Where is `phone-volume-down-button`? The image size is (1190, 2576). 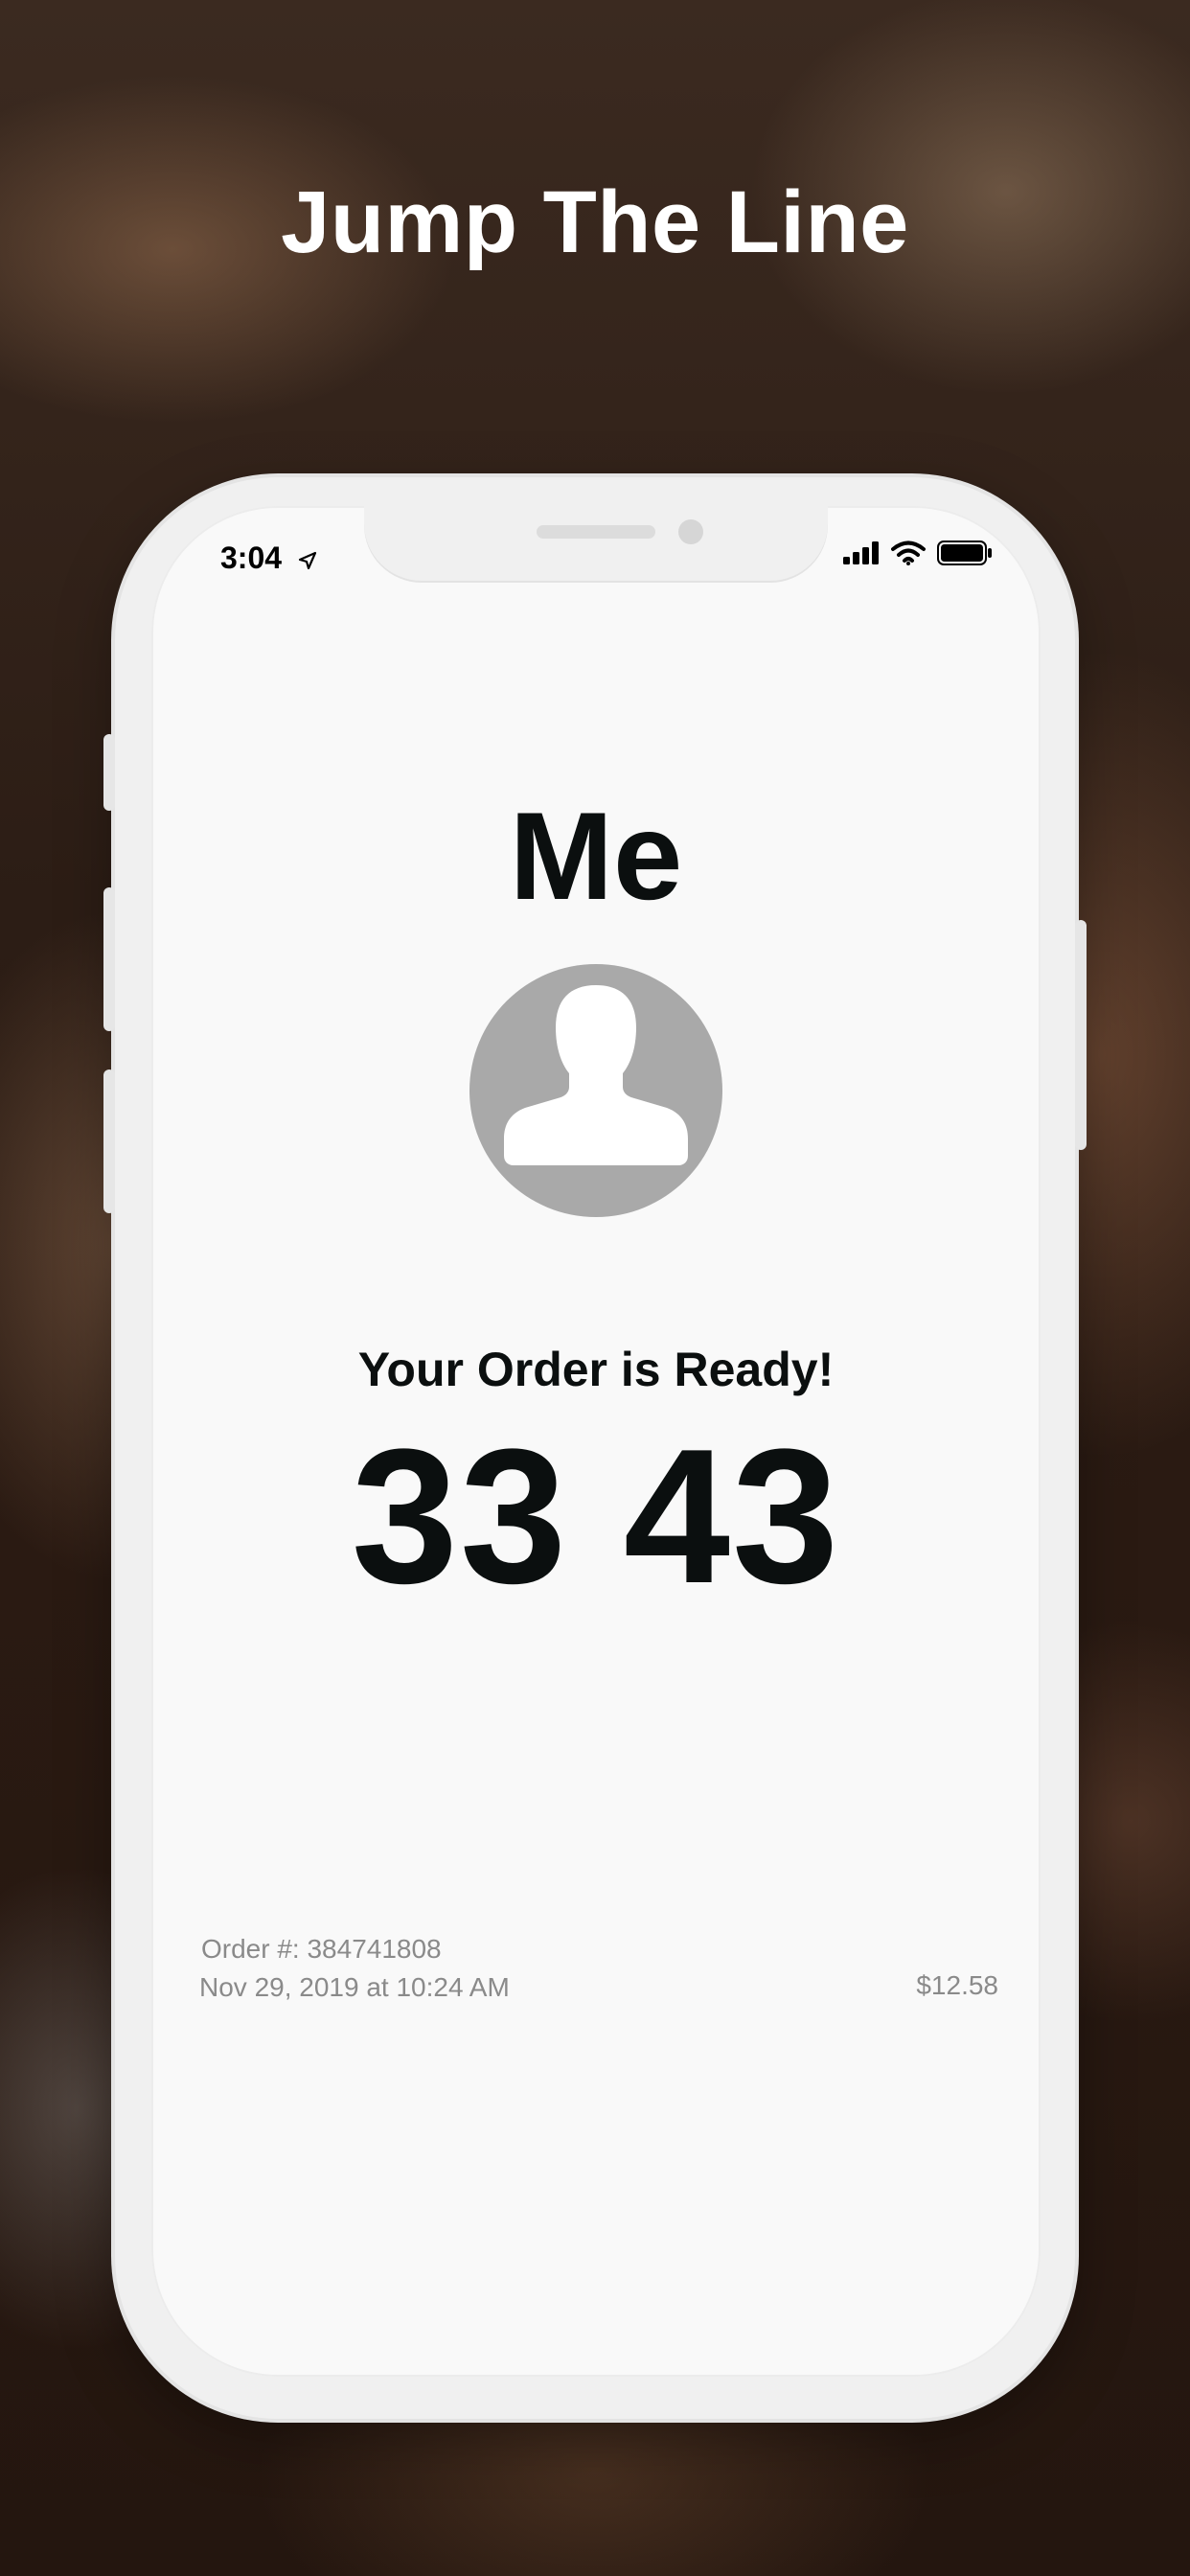
phone-volume-down-button is located at coordinates (109, 1141).